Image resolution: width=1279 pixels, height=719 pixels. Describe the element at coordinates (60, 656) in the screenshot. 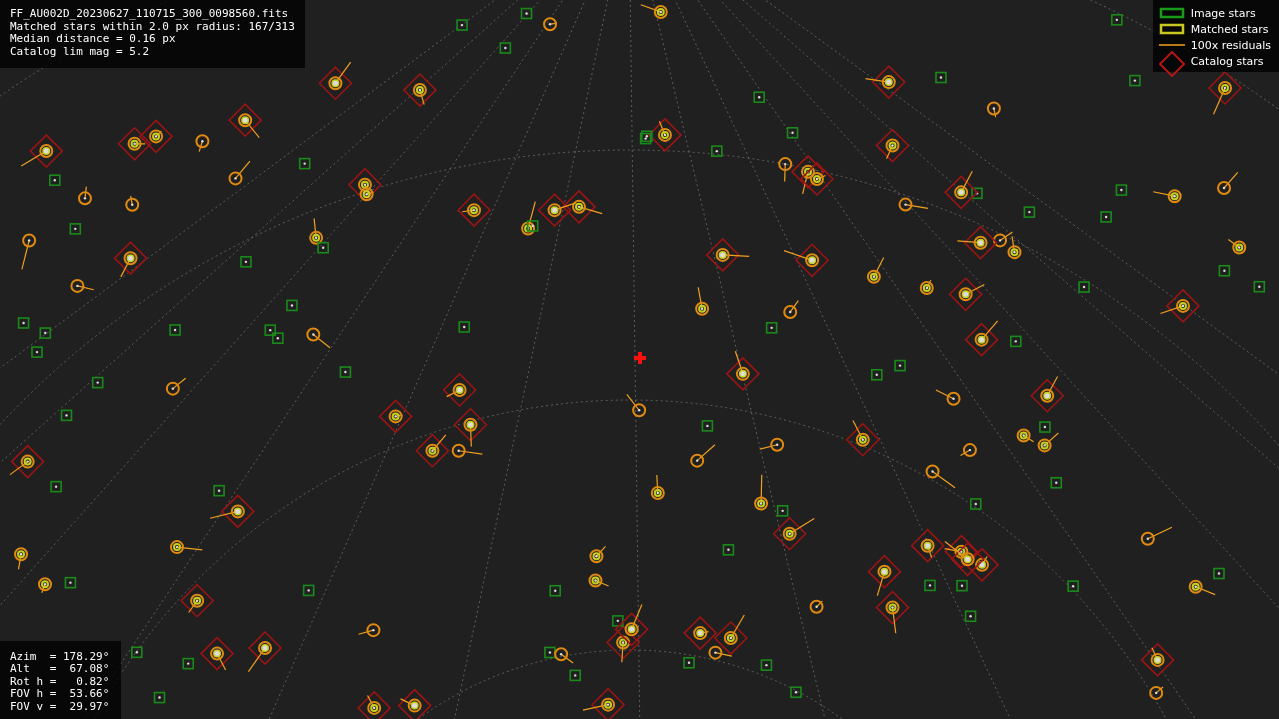

I see `pointing-text: Azim = 178.29°` at that location.